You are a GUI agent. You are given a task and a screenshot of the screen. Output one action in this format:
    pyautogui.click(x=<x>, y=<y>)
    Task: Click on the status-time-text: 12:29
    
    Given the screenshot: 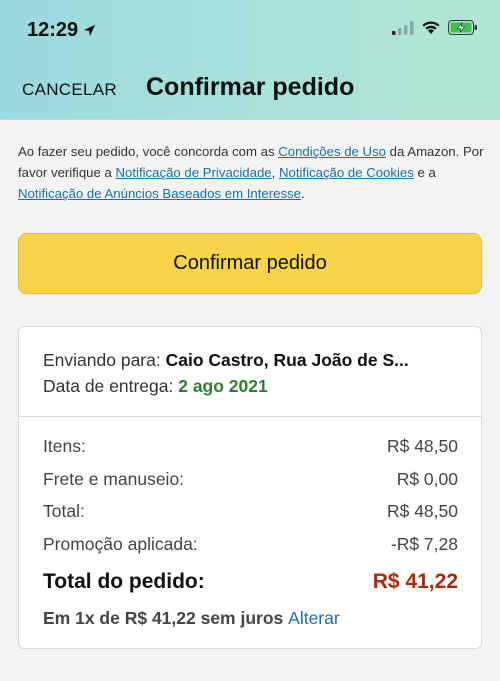 What is the action you would take?
    pyautogui.click(x=53, y=30)
    